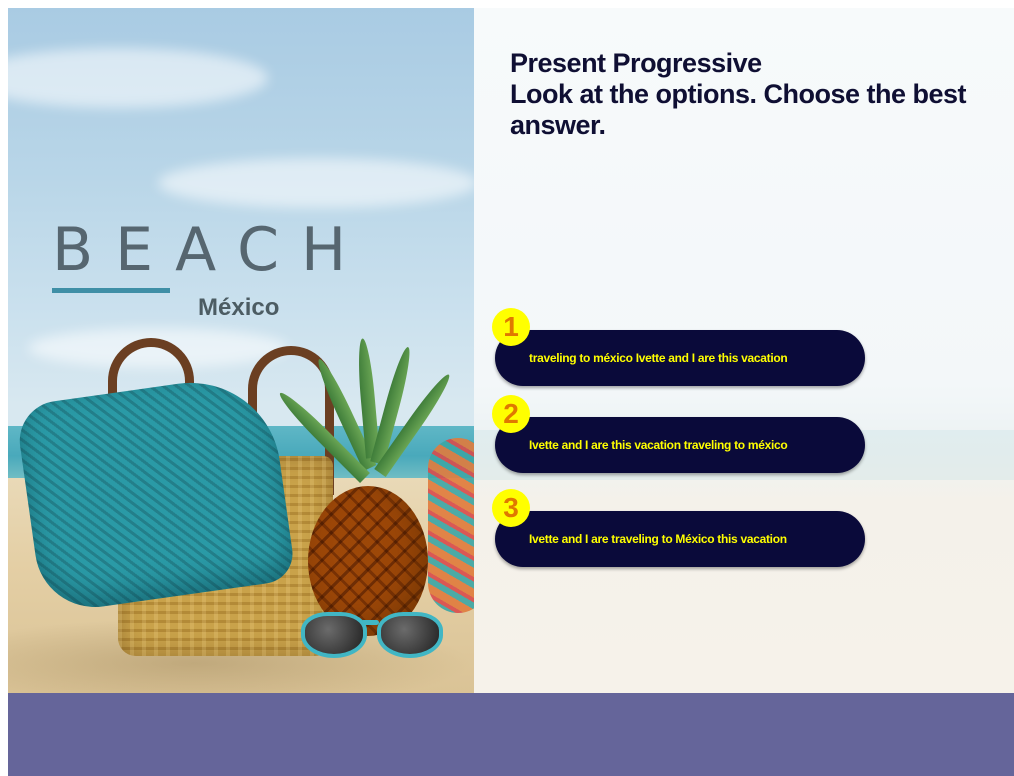  What do you see at coordinates (511, 508) in the screenshot?
I see `option-number-badge: 3` at bounding box center [511, 508].